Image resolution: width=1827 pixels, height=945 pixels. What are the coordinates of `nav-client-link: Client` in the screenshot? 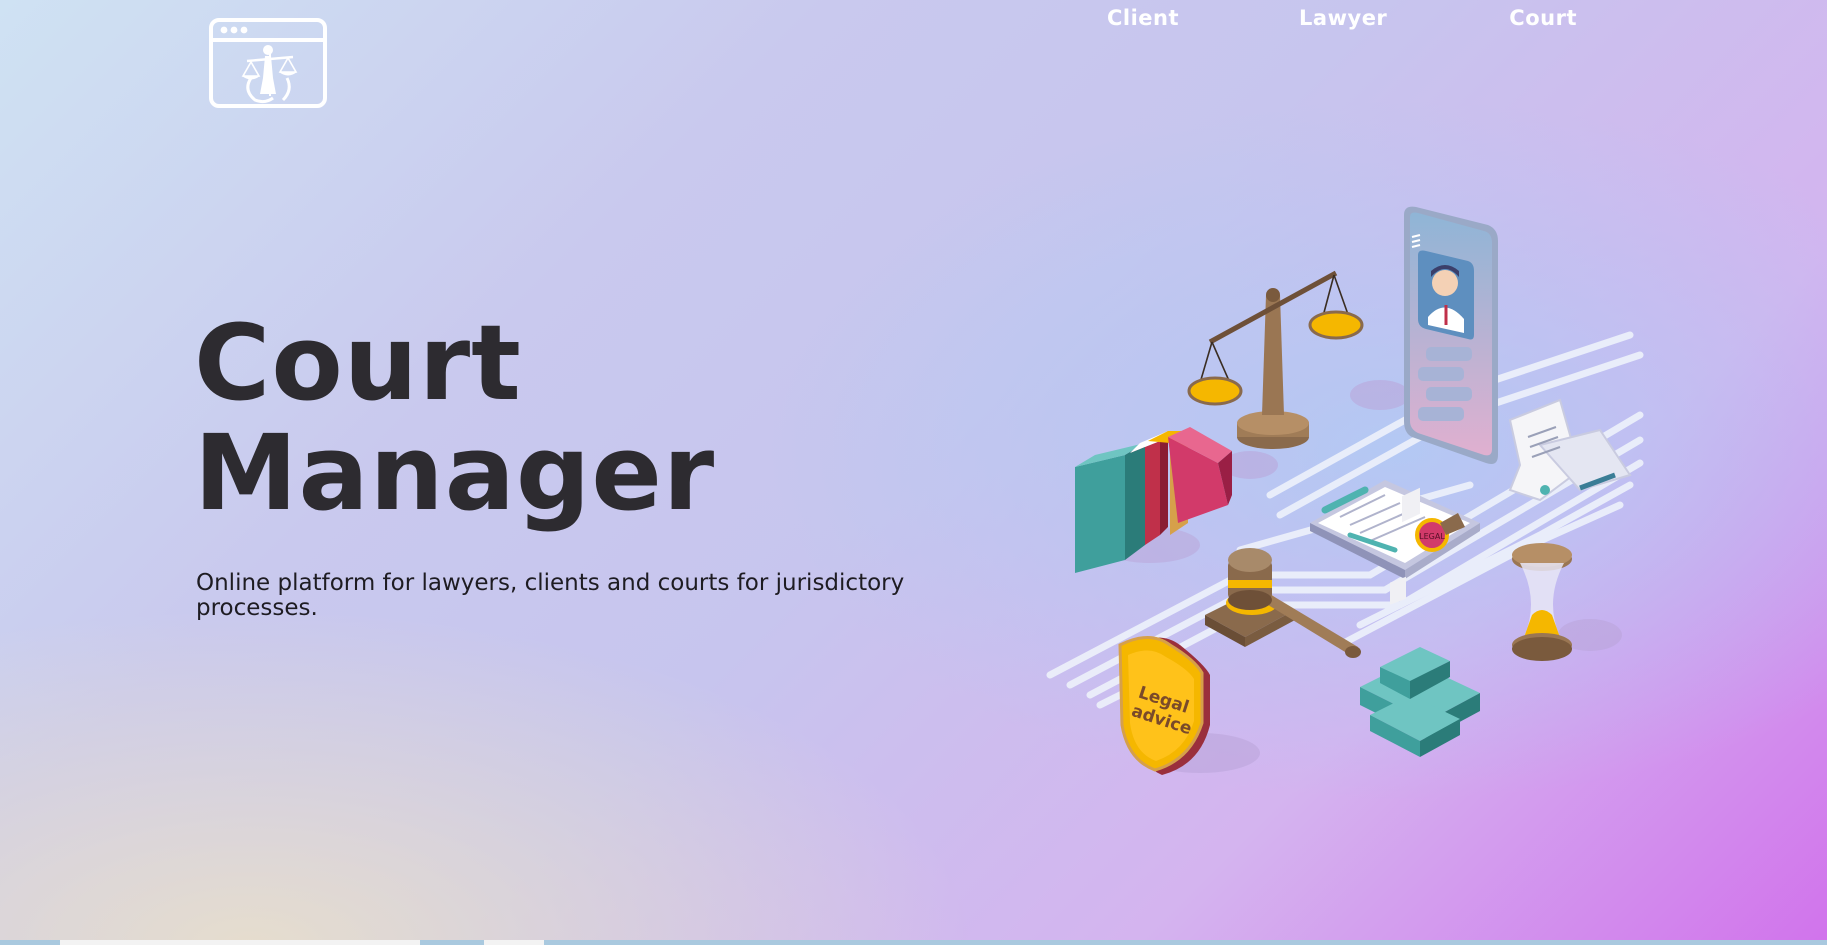 It's located at (1143, 18).